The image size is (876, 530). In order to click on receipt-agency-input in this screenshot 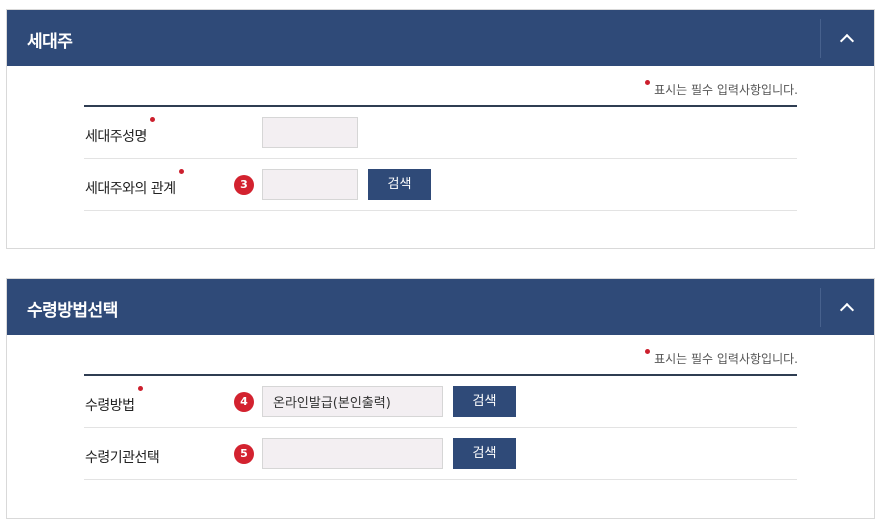, I will do `click(352, 453)`.